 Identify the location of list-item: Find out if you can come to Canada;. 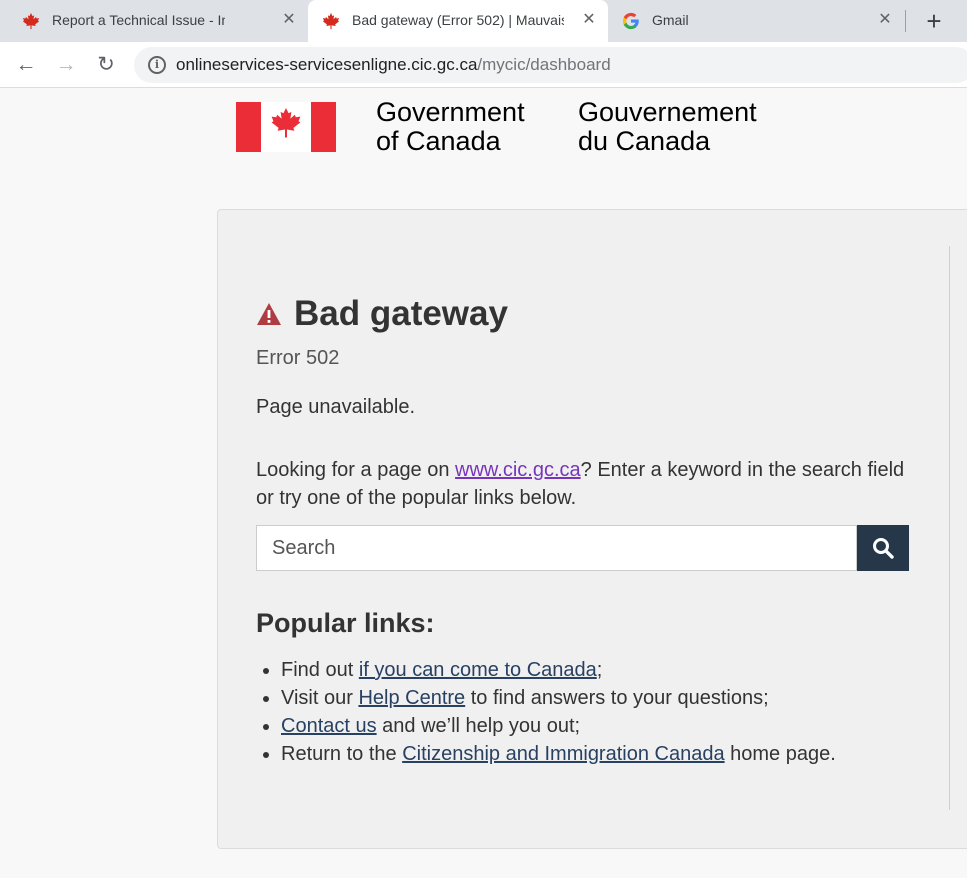
(558, 670).